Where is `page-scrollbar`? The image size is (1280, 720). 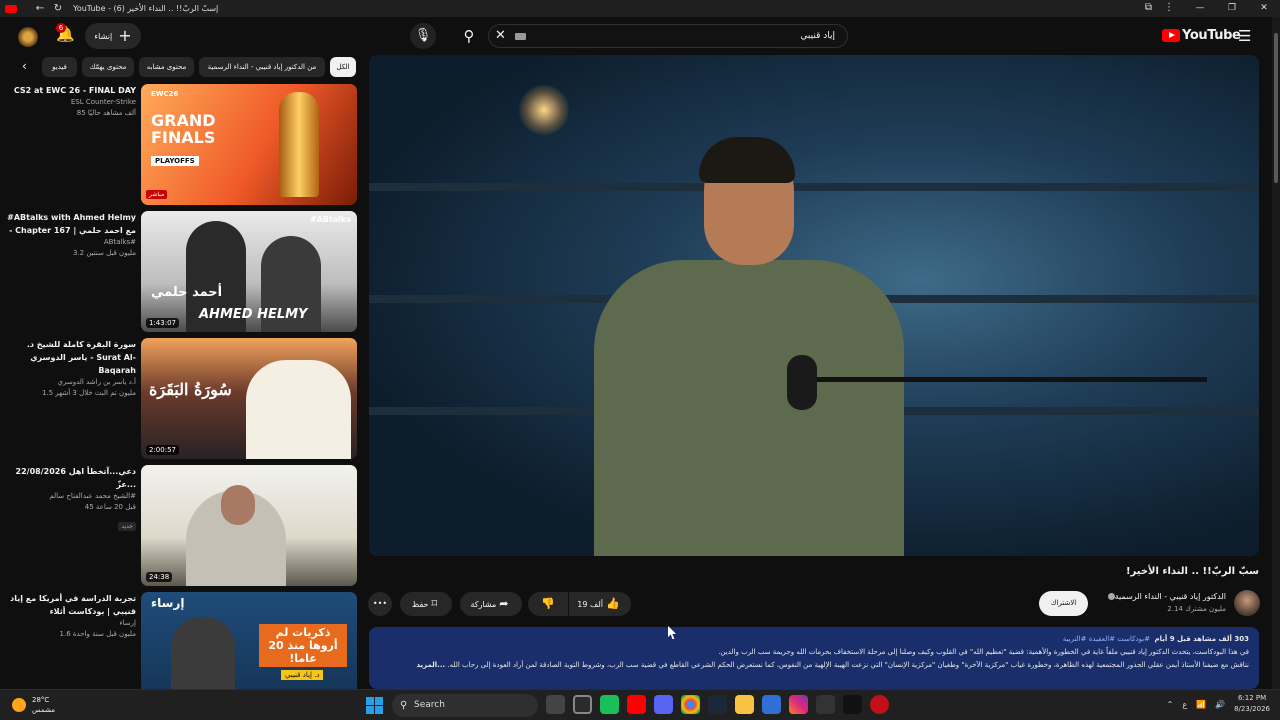 page-scrollbar is located at coordinates (1276, 353).